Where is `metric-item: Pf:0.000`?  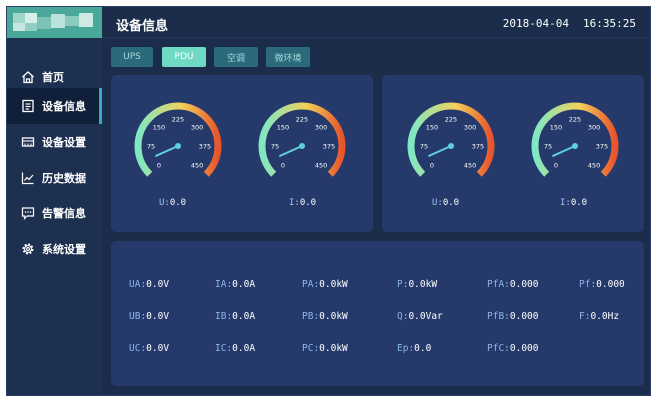 metric-item: Pf:0.000 is located at coordinates (602, 284).